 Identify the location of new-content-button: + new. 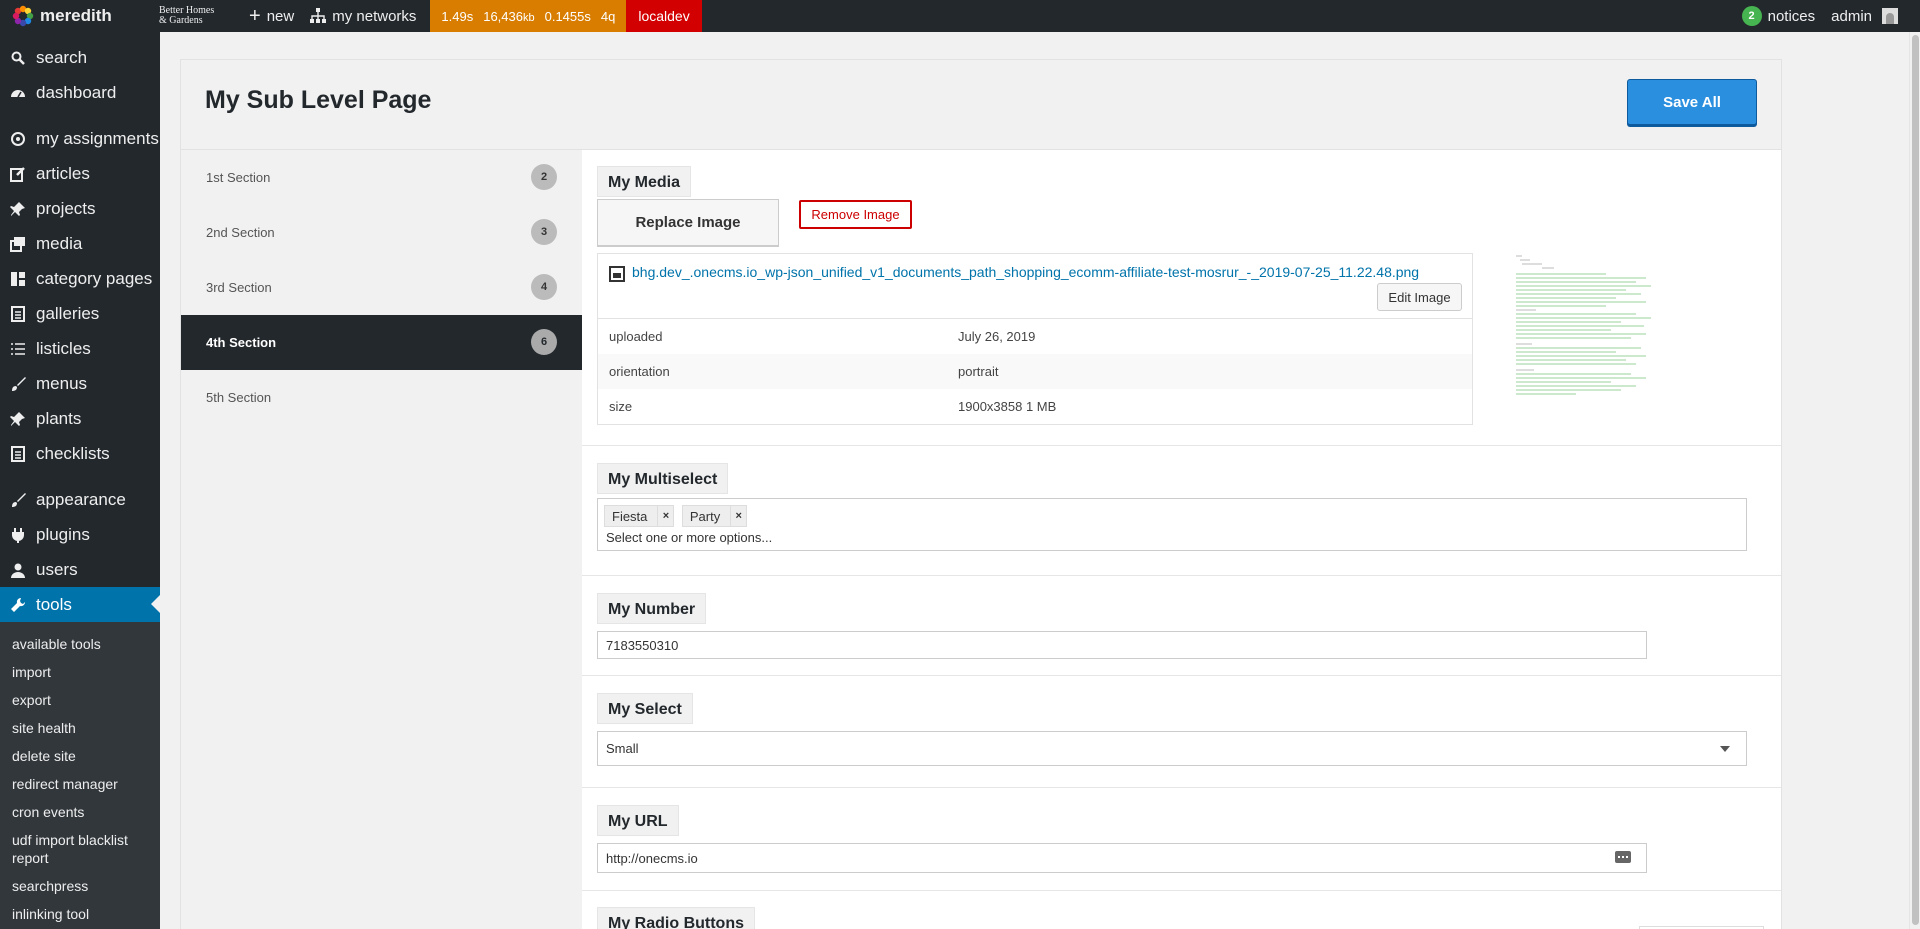
(273, 16).